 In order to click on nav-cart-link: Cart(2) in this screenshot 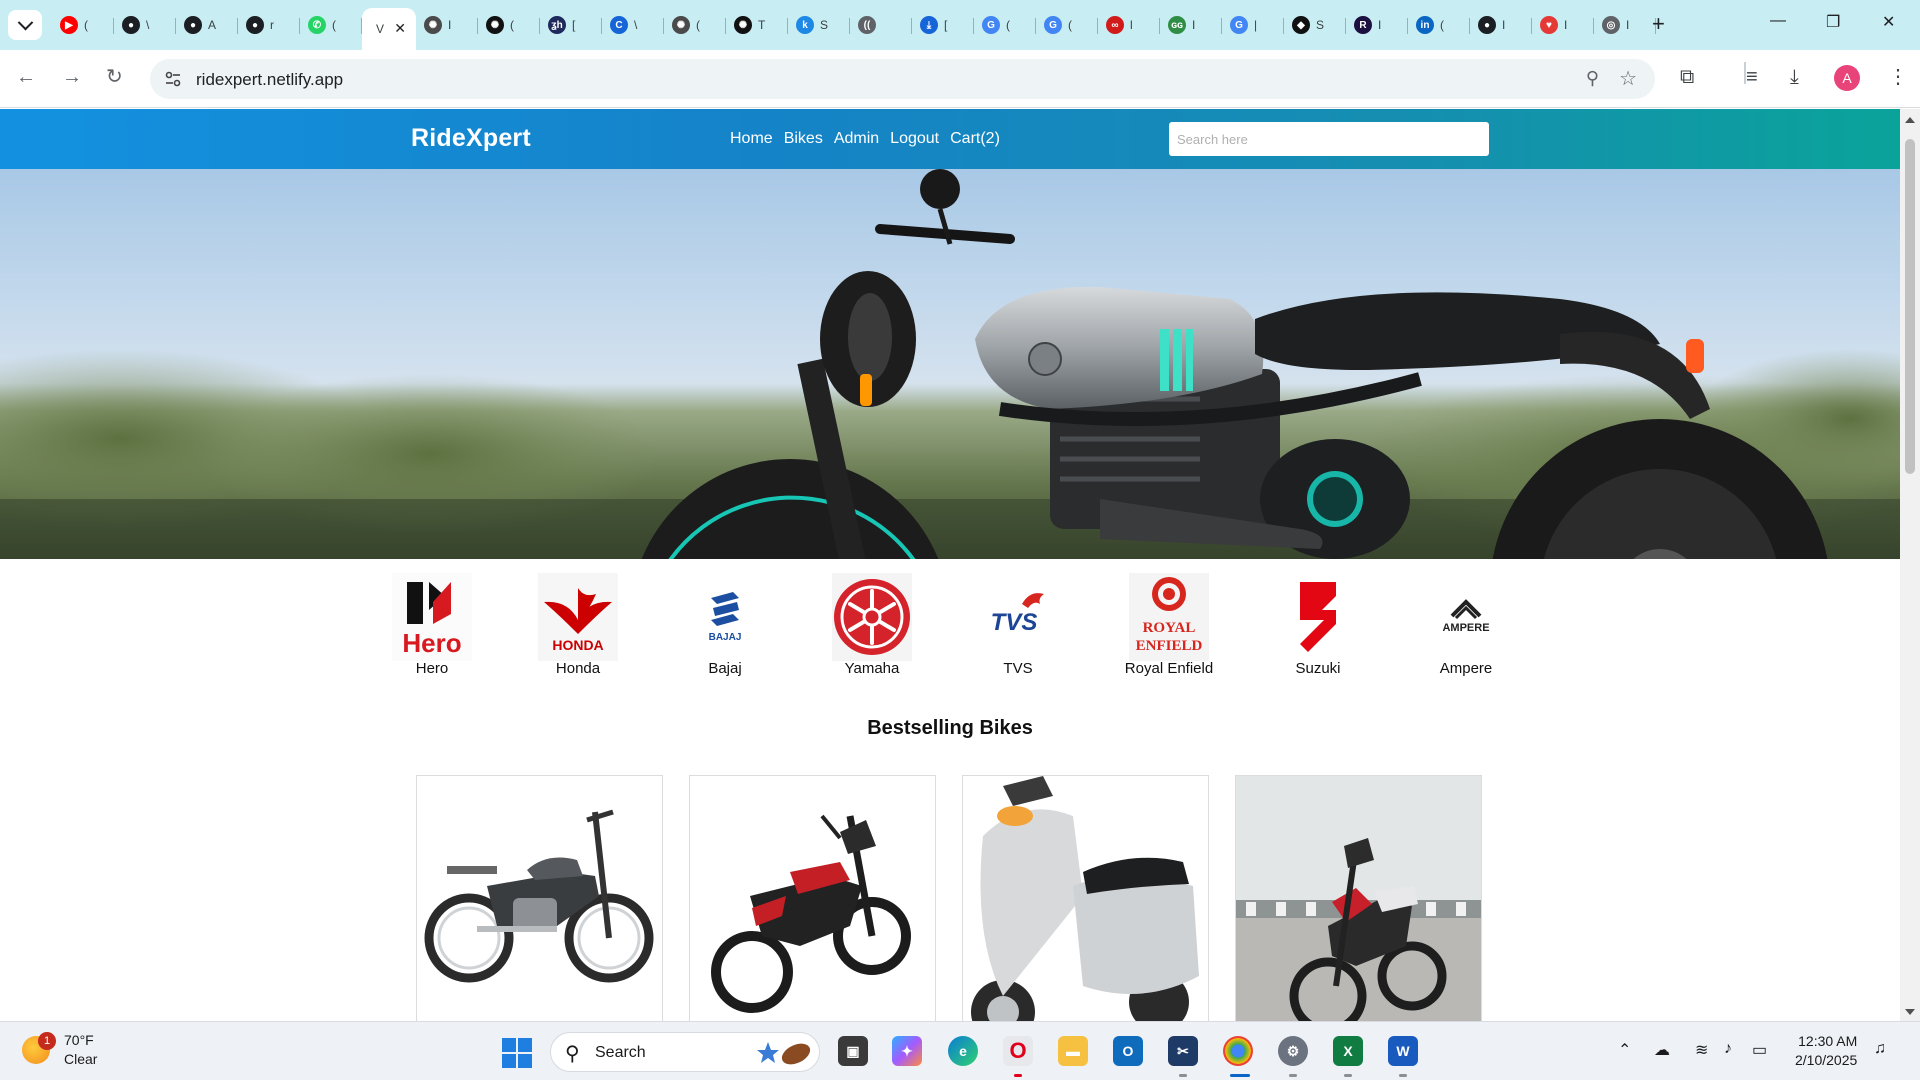, I will do `click(975, 139)`.